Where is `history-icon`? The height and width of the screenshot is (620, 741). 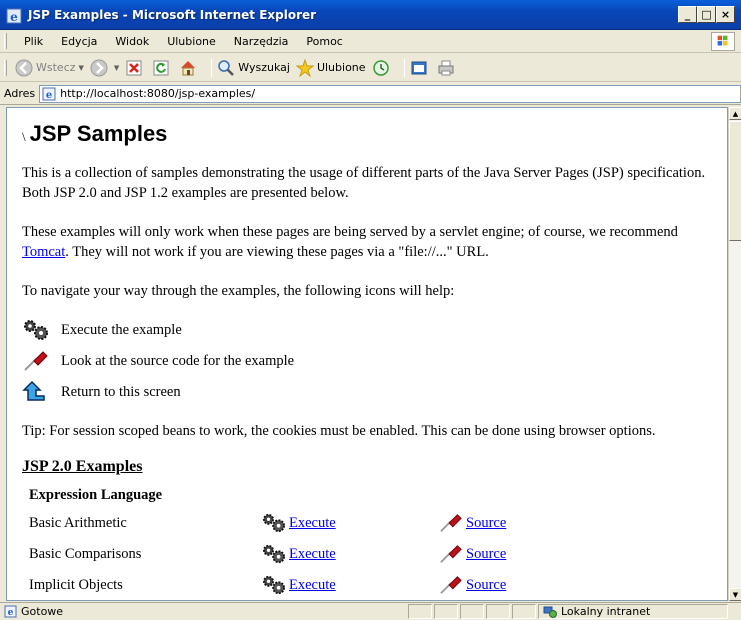
history-icon is located at coordinates (380, 67).